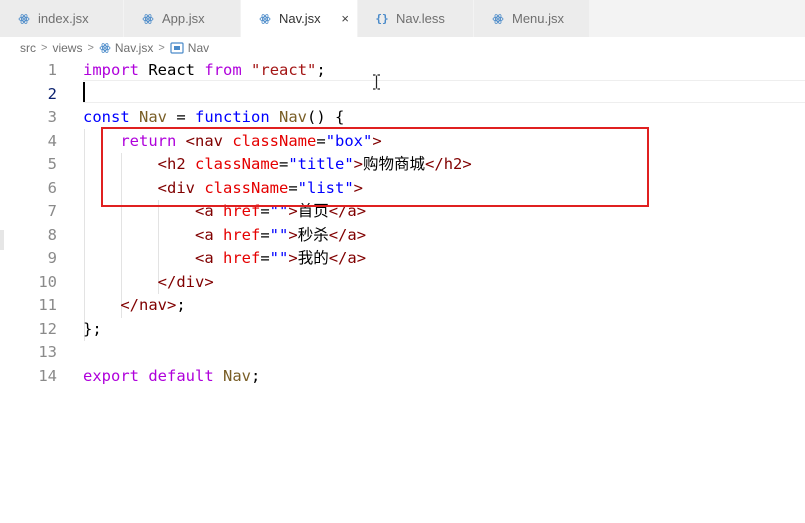 The width and height of the screenshot is (805, 523). Describe the element at coordinates (92, 328) in the screenshot. I see `code-text: };` at that location.